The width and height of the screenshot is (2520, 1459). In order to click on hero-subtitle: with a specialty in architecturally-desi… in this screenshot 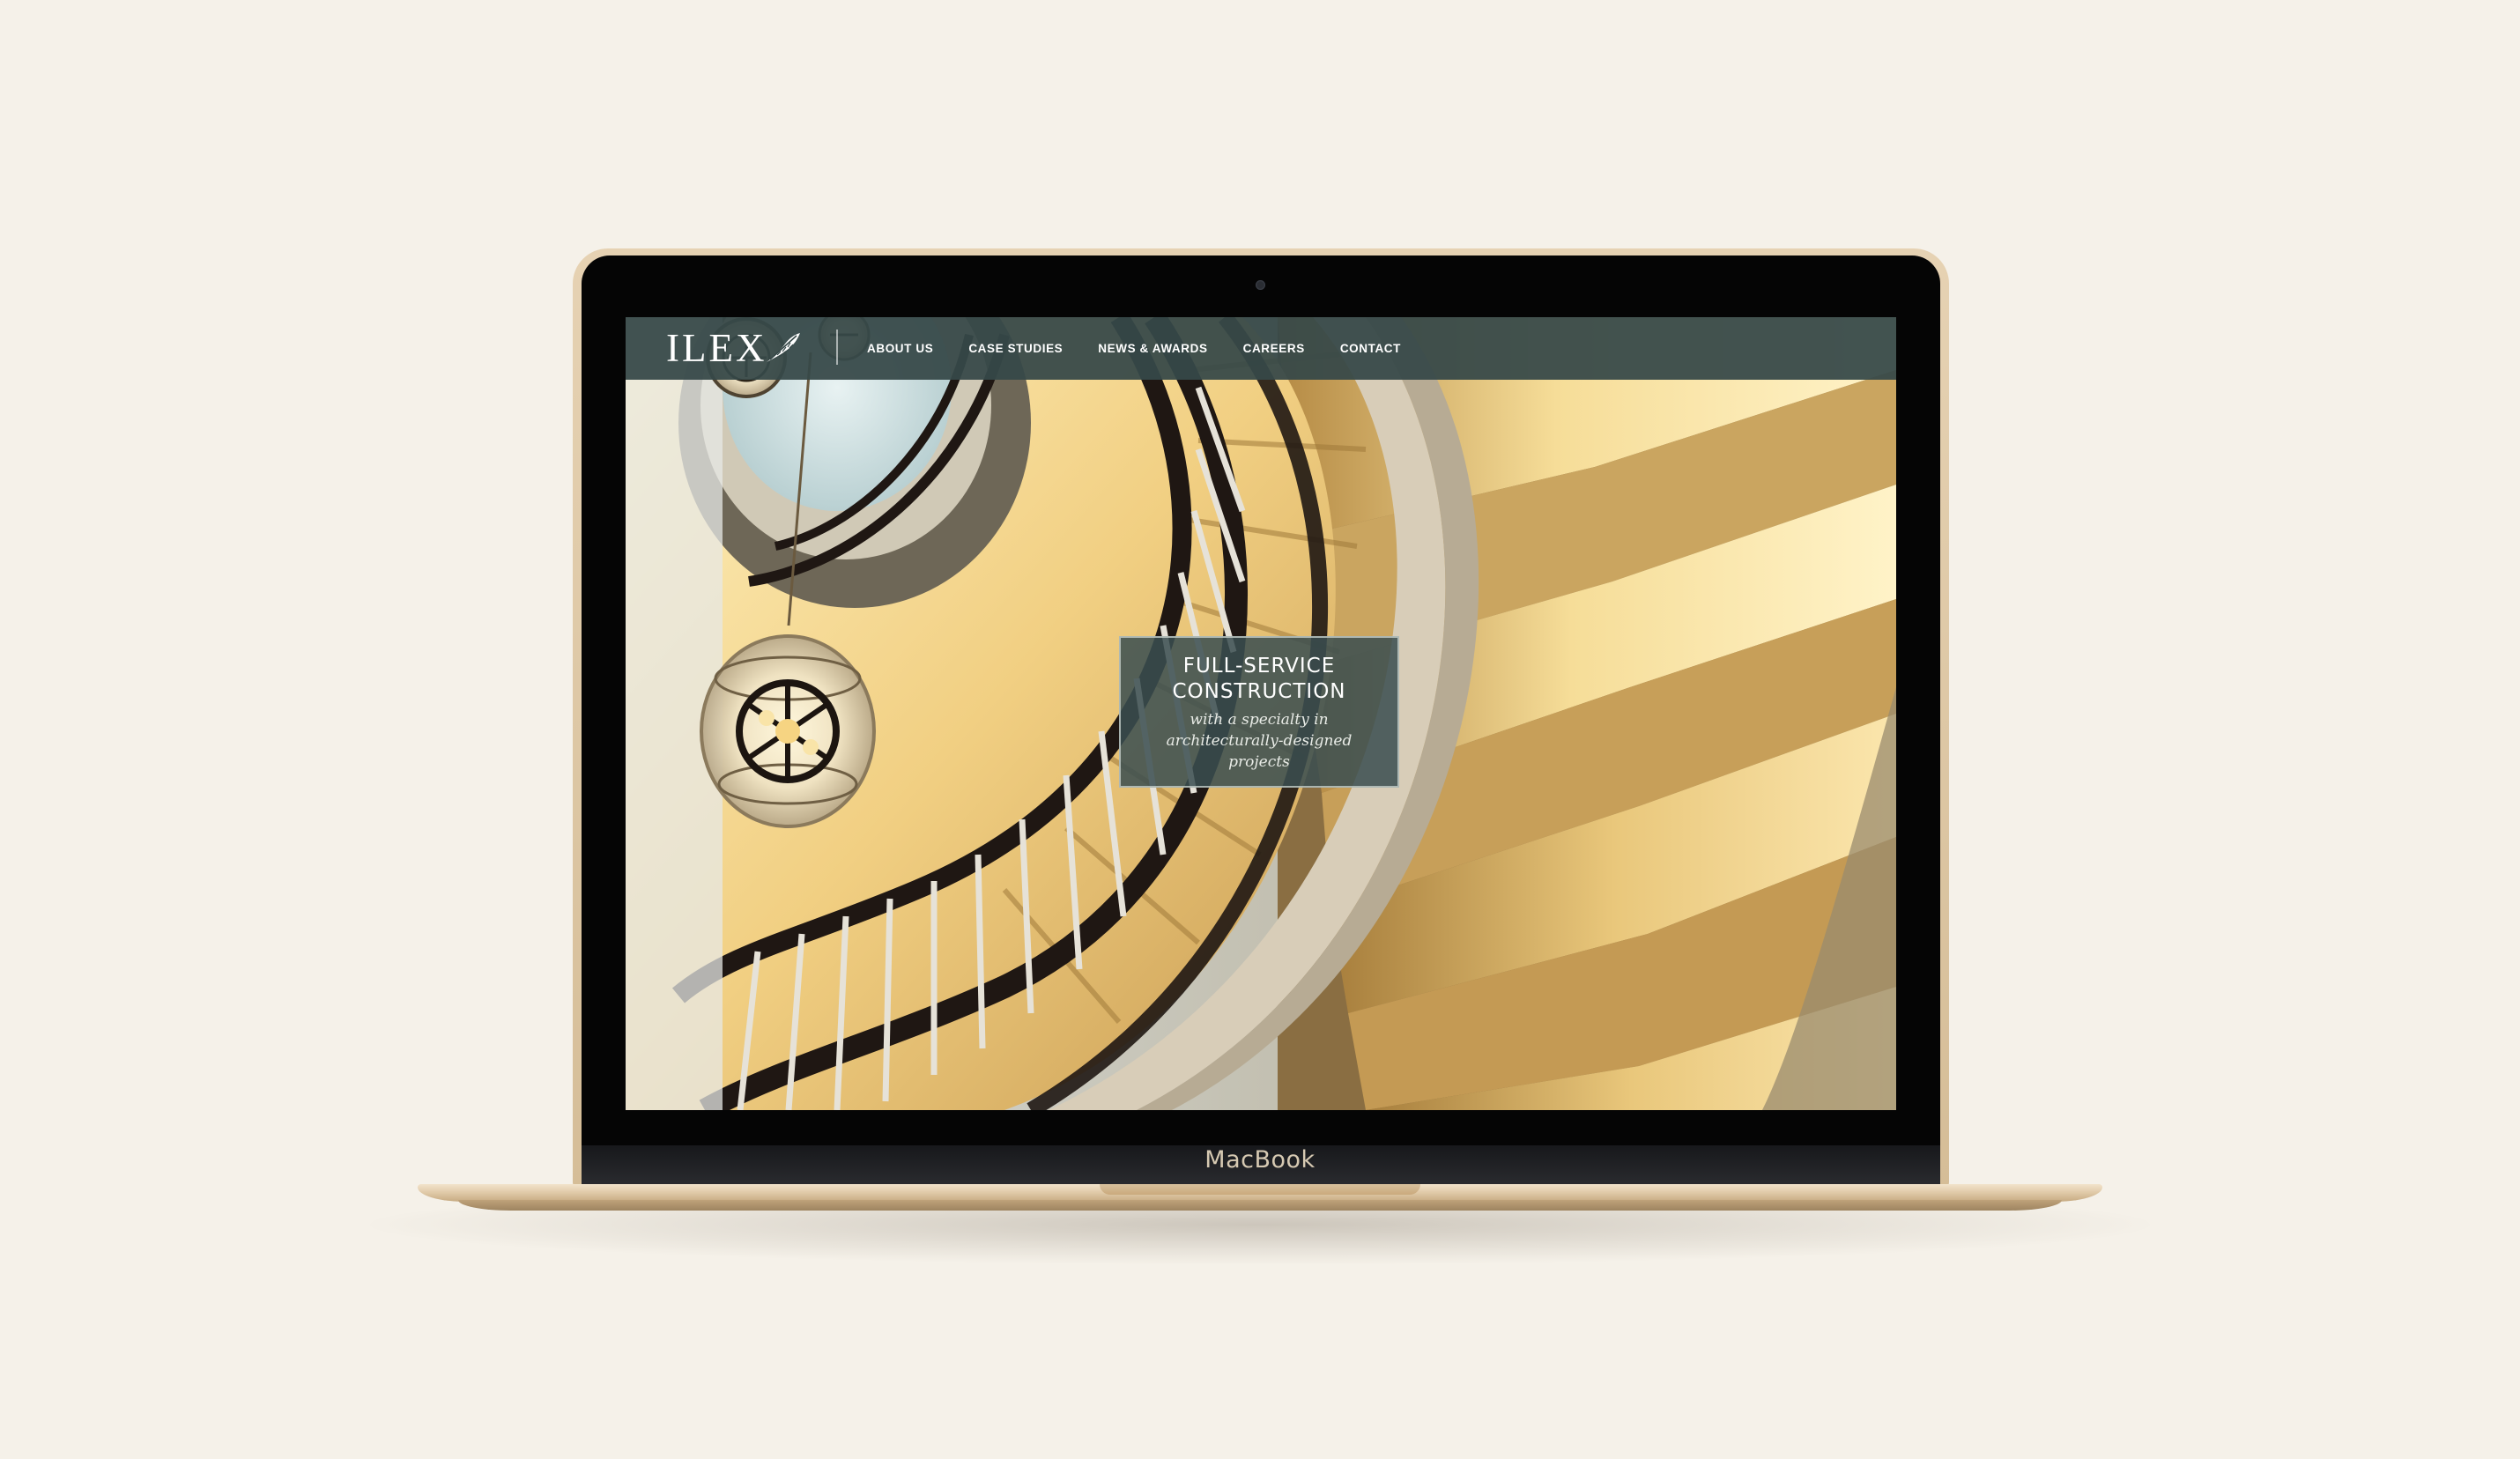, I will do `click(1259, 741)`.